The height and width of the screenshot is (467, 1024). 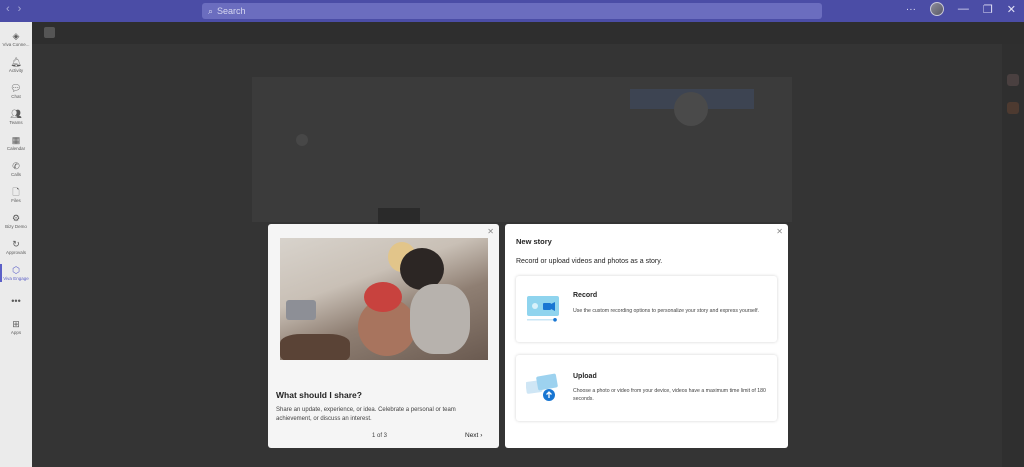 I want to click on tips-pager: 1 of 3, so click(x=380, y=436).